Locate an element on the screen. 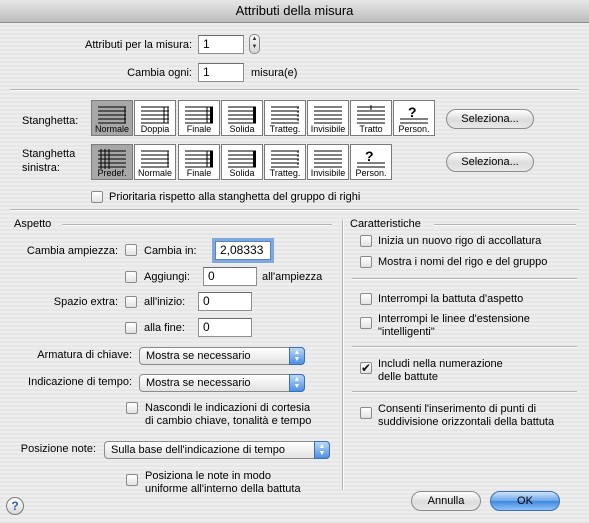 The image size is (589, 523). features-title-rule is located at coordinates (505, 225).